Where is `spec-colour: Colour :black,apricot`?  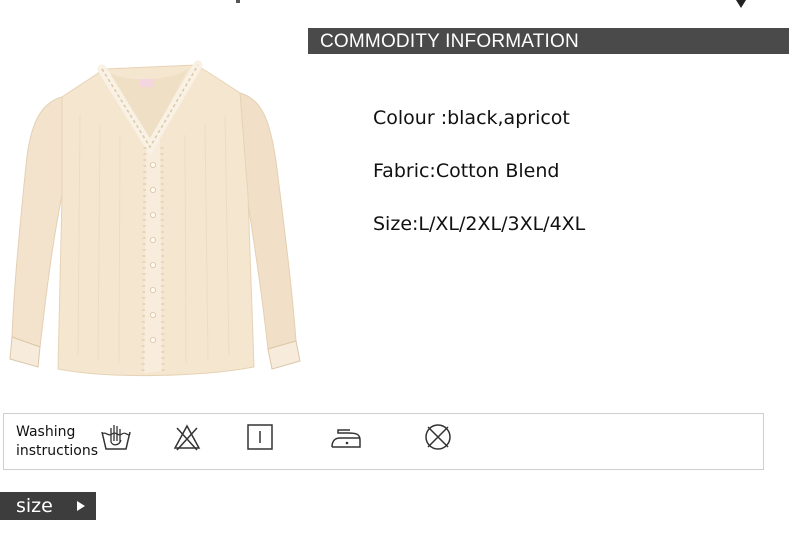
spec-colour: Colour :black,apricot is located at coordinates (471, 118).